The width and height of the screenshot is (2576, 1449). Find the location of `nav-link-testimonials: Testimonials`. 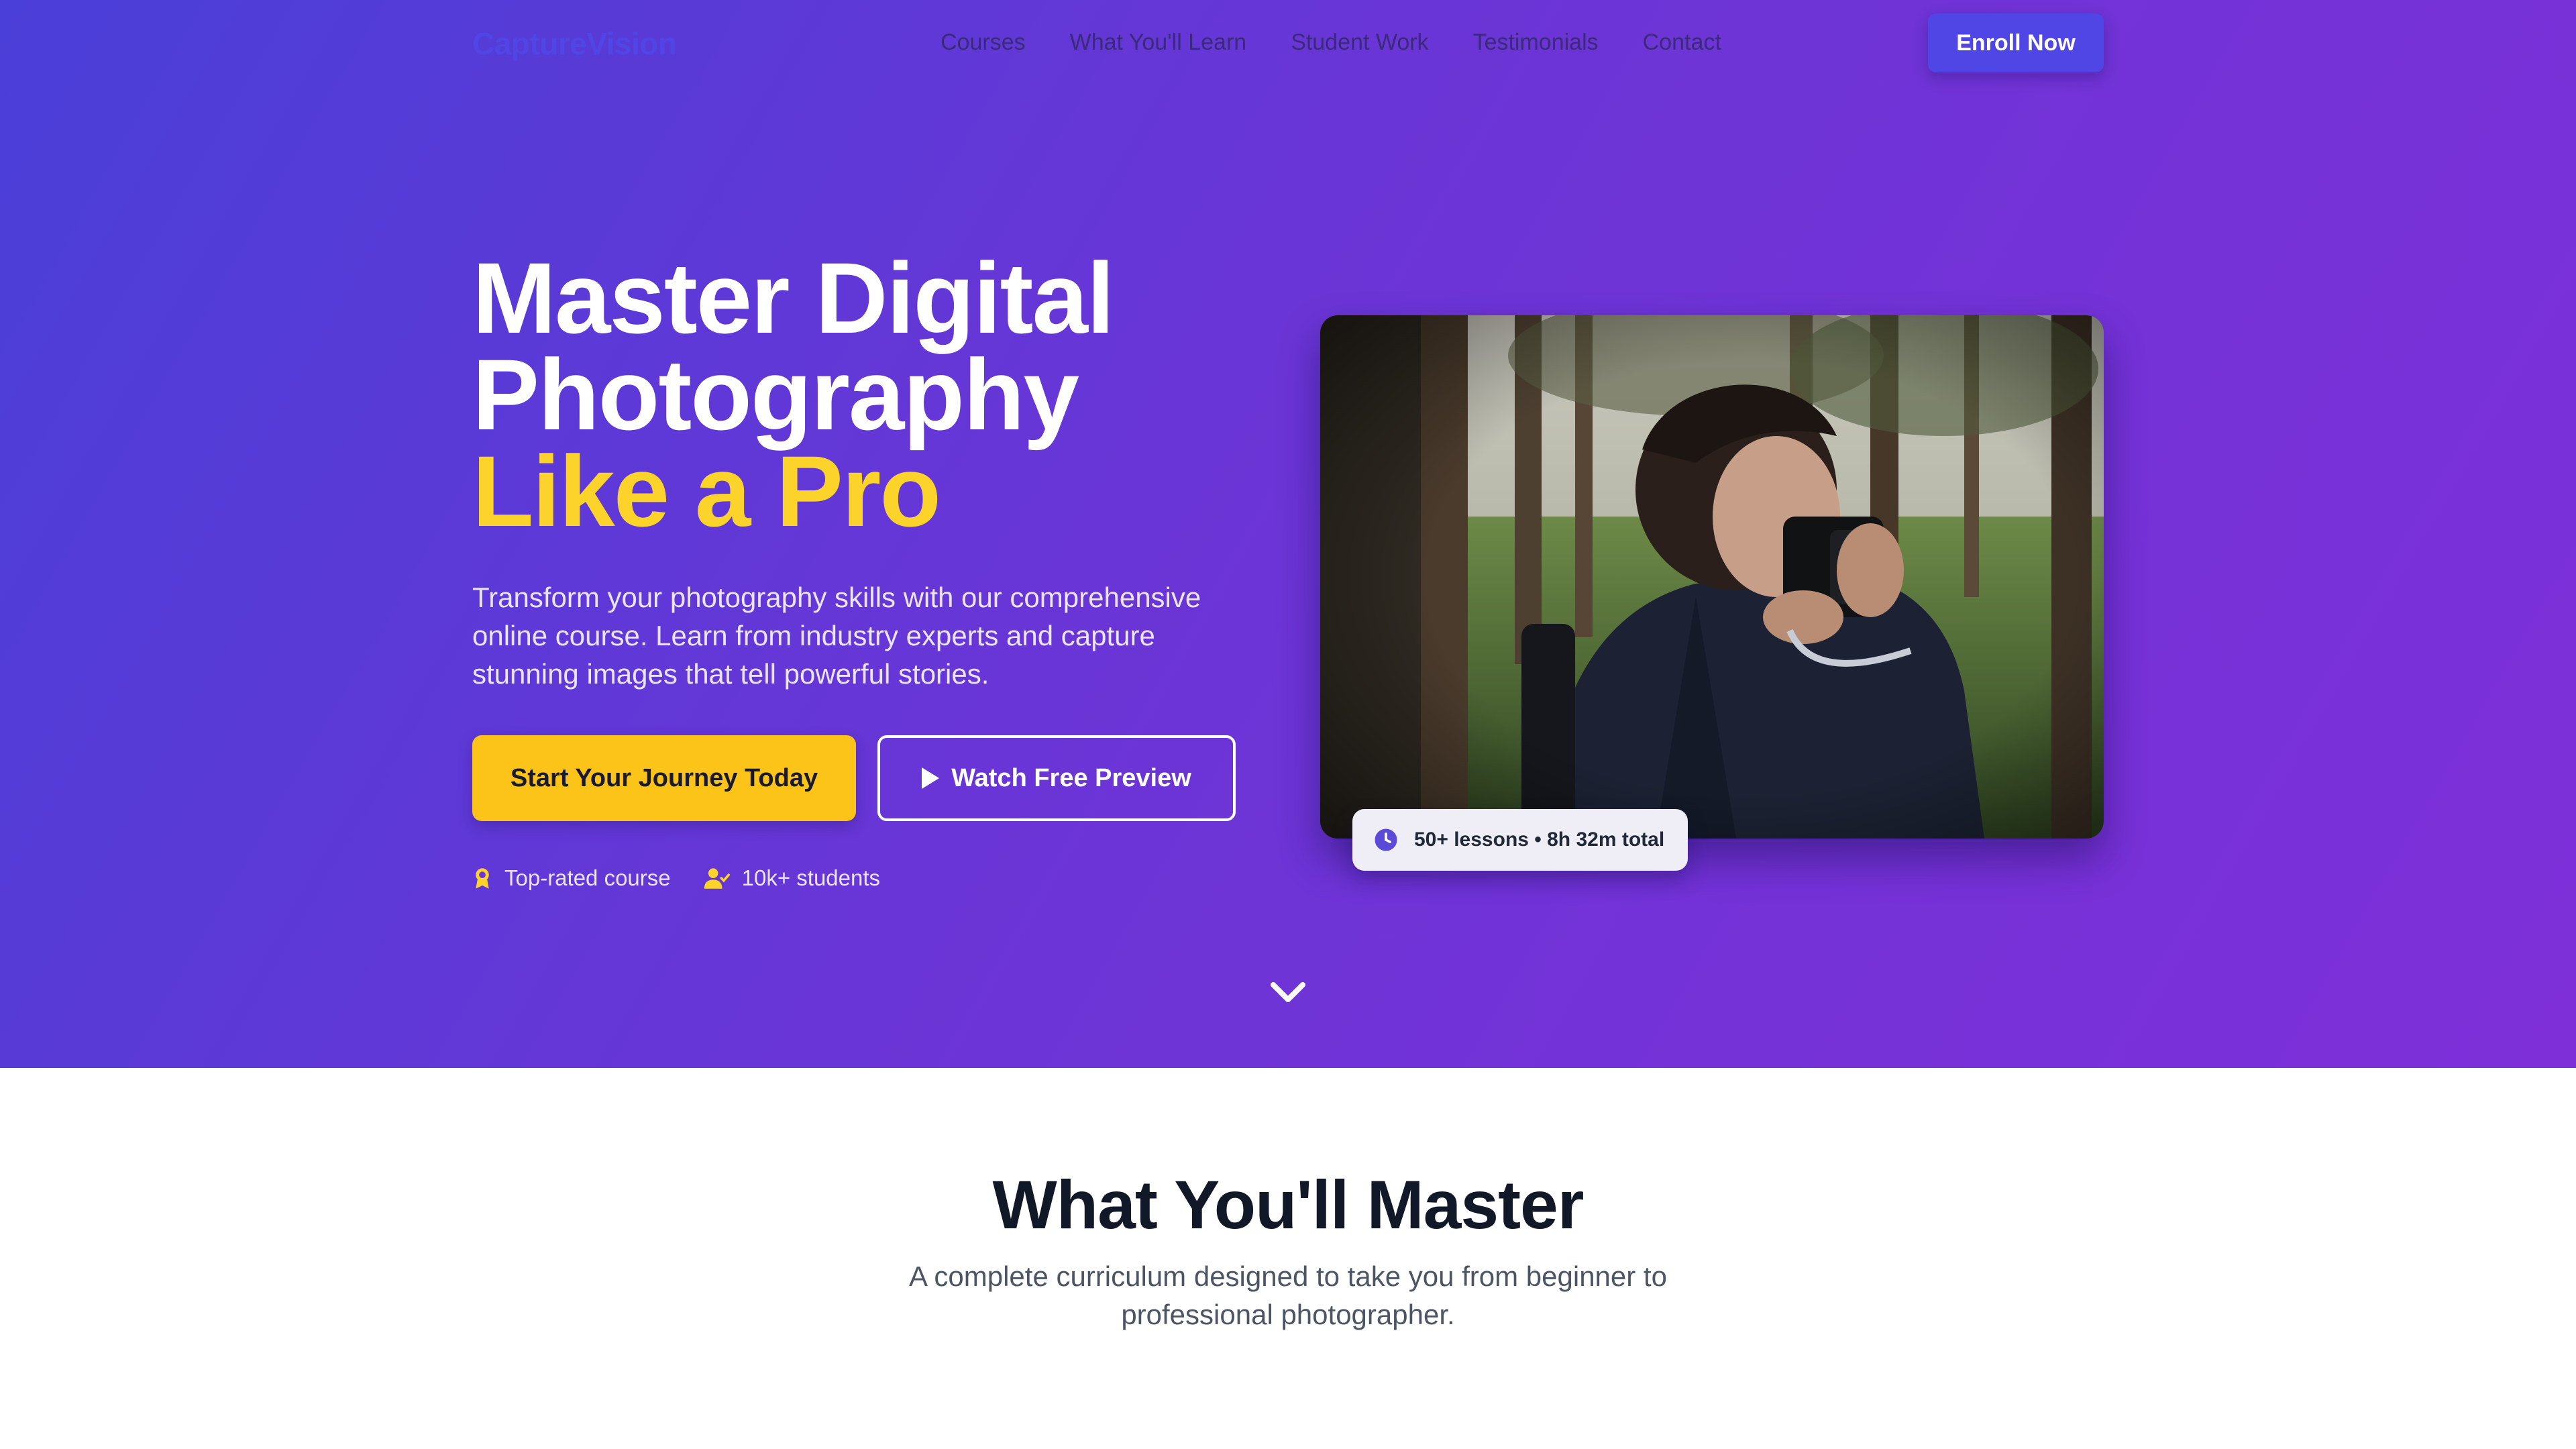

nav-link-testimonials: Testimonials is located at coordinates (1536, 43).